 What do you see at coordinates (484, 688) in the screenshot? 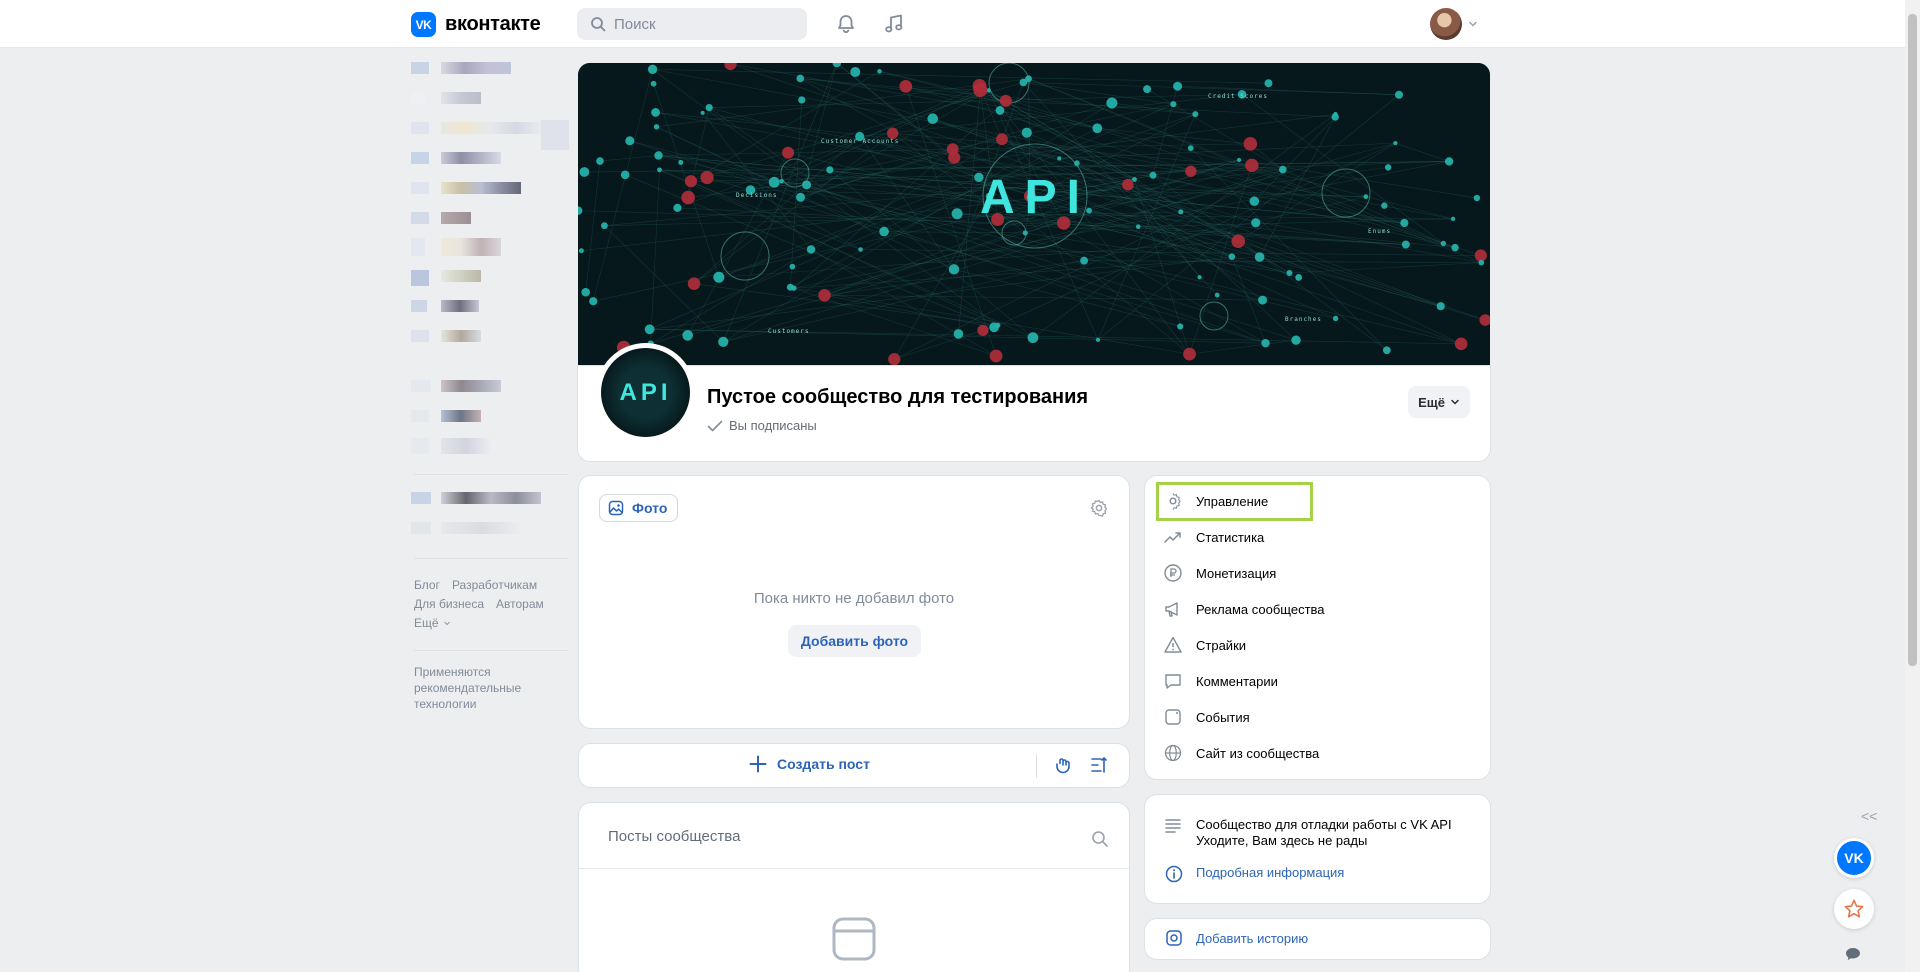
I see `recommendation-note: Применяются рекомендательные технологии` at bounding box center [484, 688].